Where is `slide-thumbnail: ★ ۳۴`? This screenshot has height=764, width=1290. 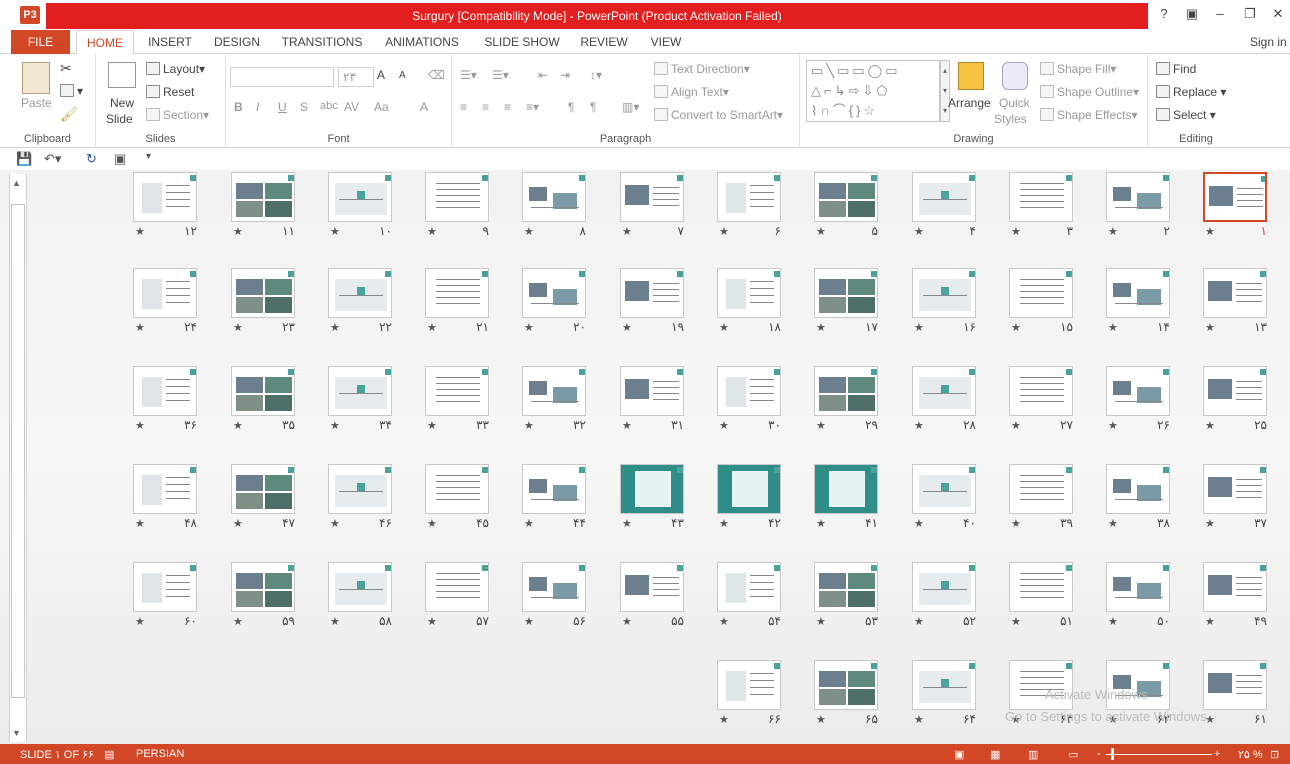 slide-thumbnail: ★ ۳۴ is located at coordinates (360, 399).